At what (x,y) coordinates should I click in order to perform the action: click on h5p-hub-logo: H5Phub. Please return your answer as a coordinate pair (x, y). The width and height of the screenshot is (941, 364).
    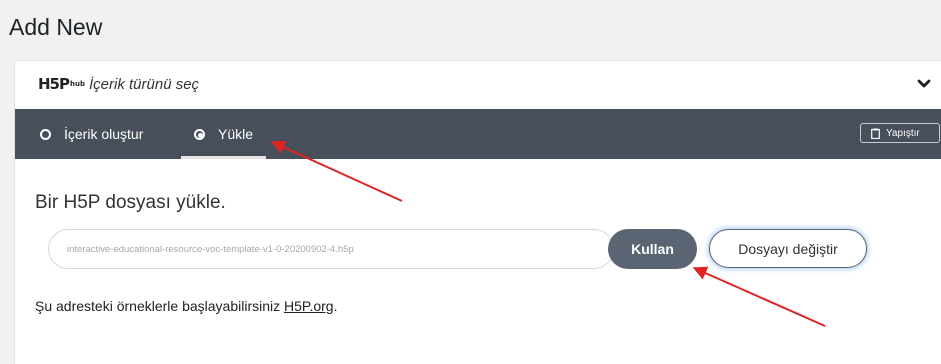
    Looking at the image, I should click on (61, 84).